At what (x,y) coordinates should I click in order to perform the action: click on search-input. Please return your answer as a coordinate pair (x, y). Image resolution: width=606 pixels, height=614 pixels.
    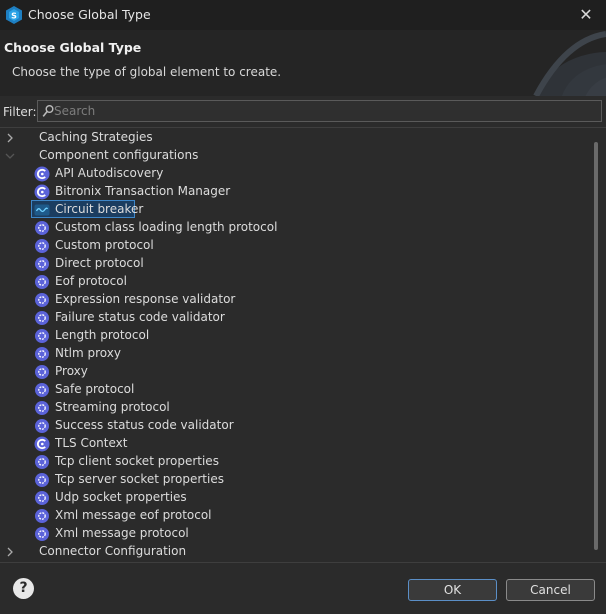
    Looking at the image, I should click on (324, 111).